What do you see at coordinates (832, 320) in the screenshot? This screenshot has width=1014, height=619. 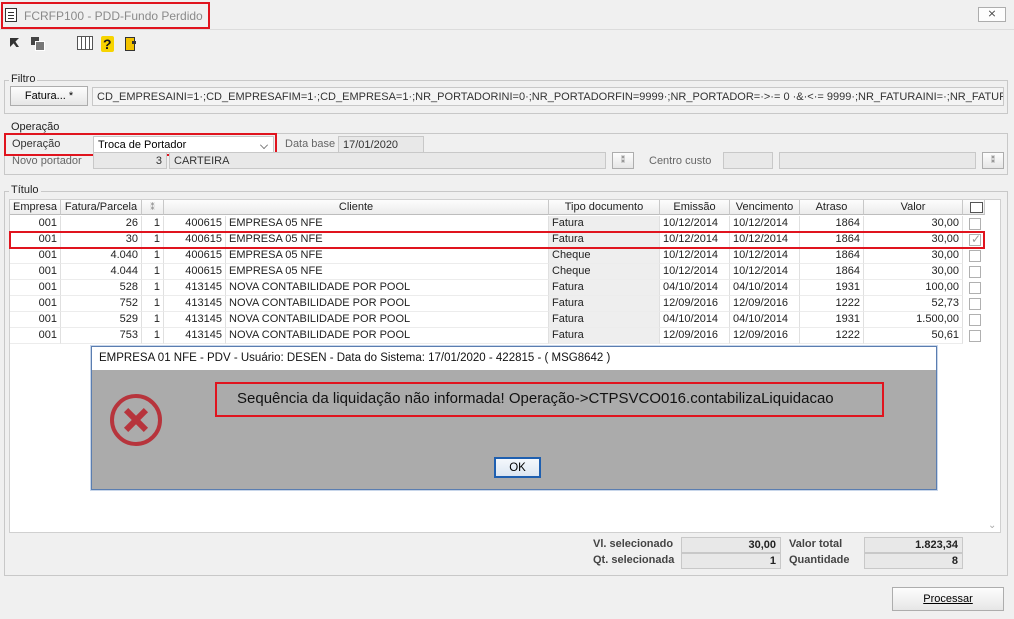 I see `cell-atraso: 1931` at bounding box center [832, 320].